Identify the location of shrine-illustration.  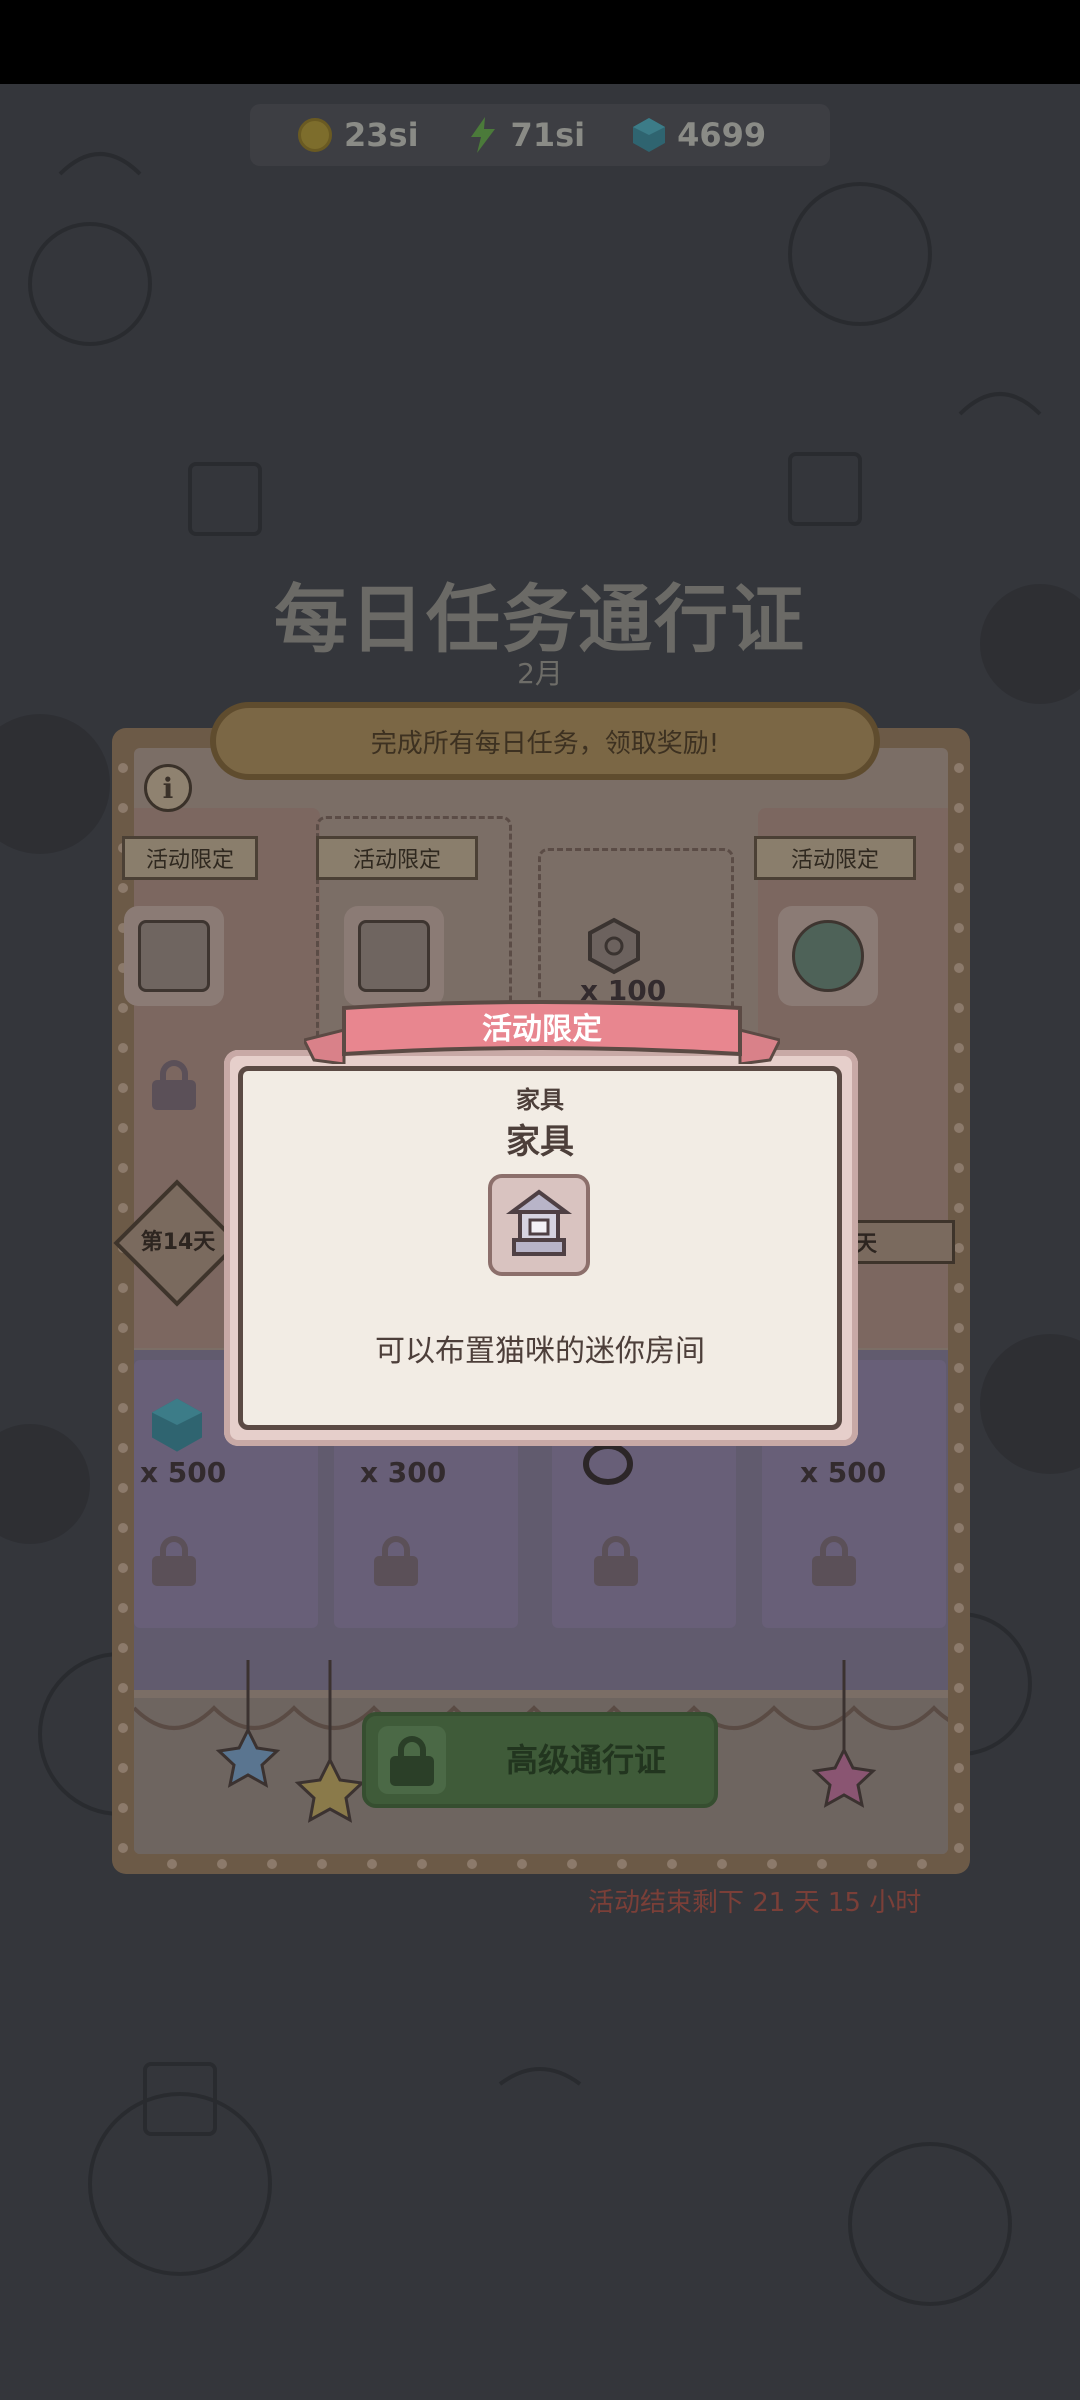
(539, 1222).